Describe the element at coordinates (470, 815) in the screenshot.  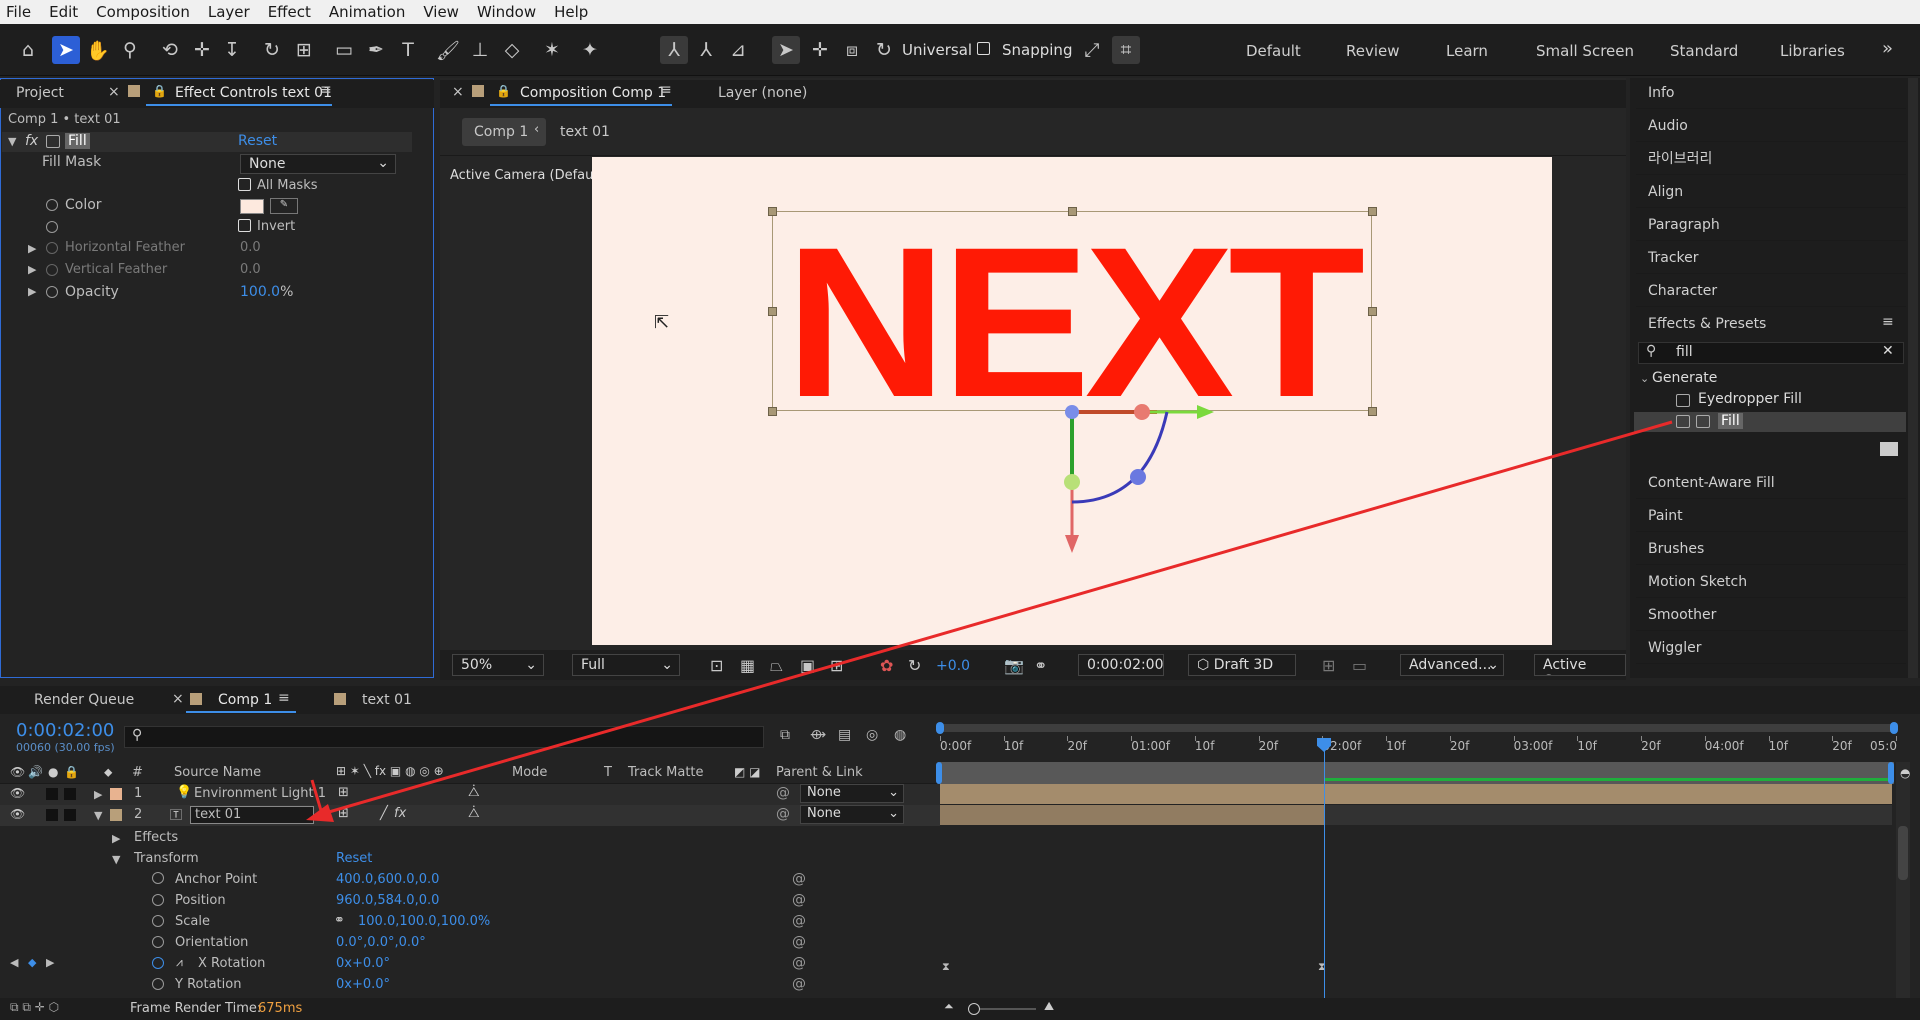
I see `layer-row-selected: 👁 ▼ 2 🅃 text 01 ⊞ ╱ fx ⧊ @ None ⌄` at that location.